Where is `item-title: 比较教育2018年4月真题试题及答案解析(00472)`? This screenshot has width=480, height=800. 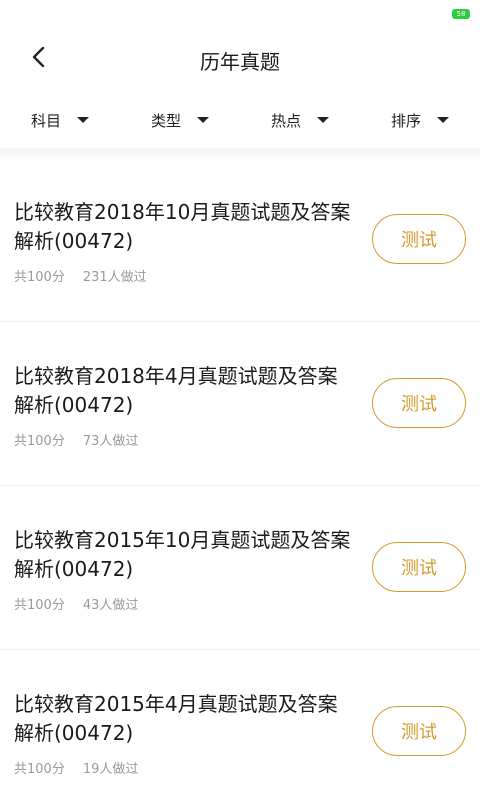
item-title: 比较教育2018年4月真题试题及答案解析(00472) is located at coordinates (176, 390).